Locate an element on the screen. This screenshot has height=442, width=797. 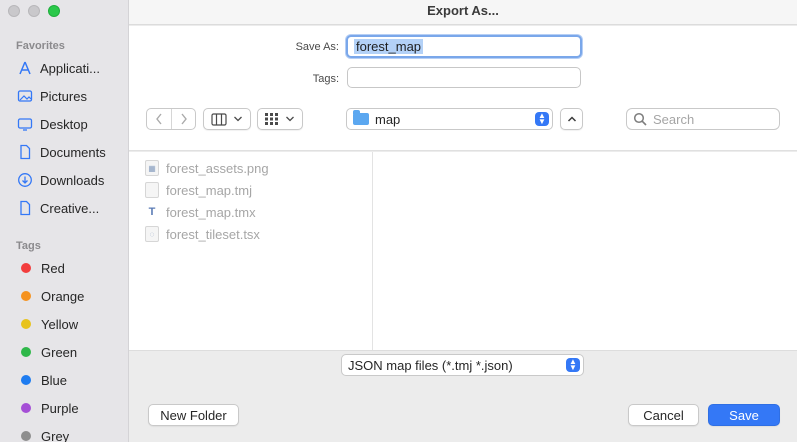
sidebar-item-documents: Documents is located at coordinates (61, 152).